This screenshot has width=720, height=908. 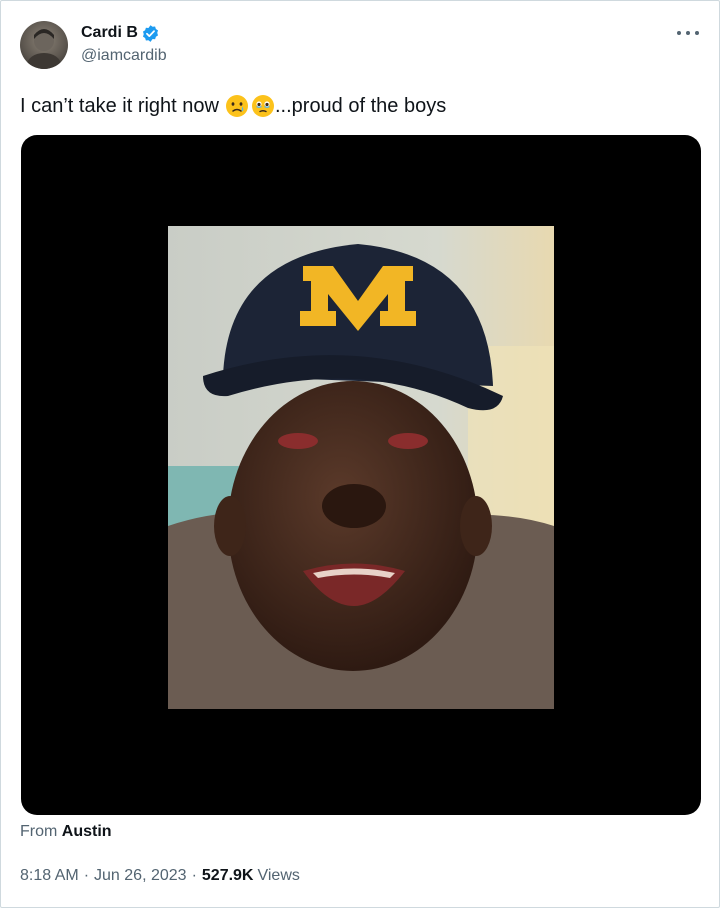 What do you see at coordinates (140, 876) in the screenshot?
I see `tweet-date: Jun 26, 2023` at bounding box center [140, 876].